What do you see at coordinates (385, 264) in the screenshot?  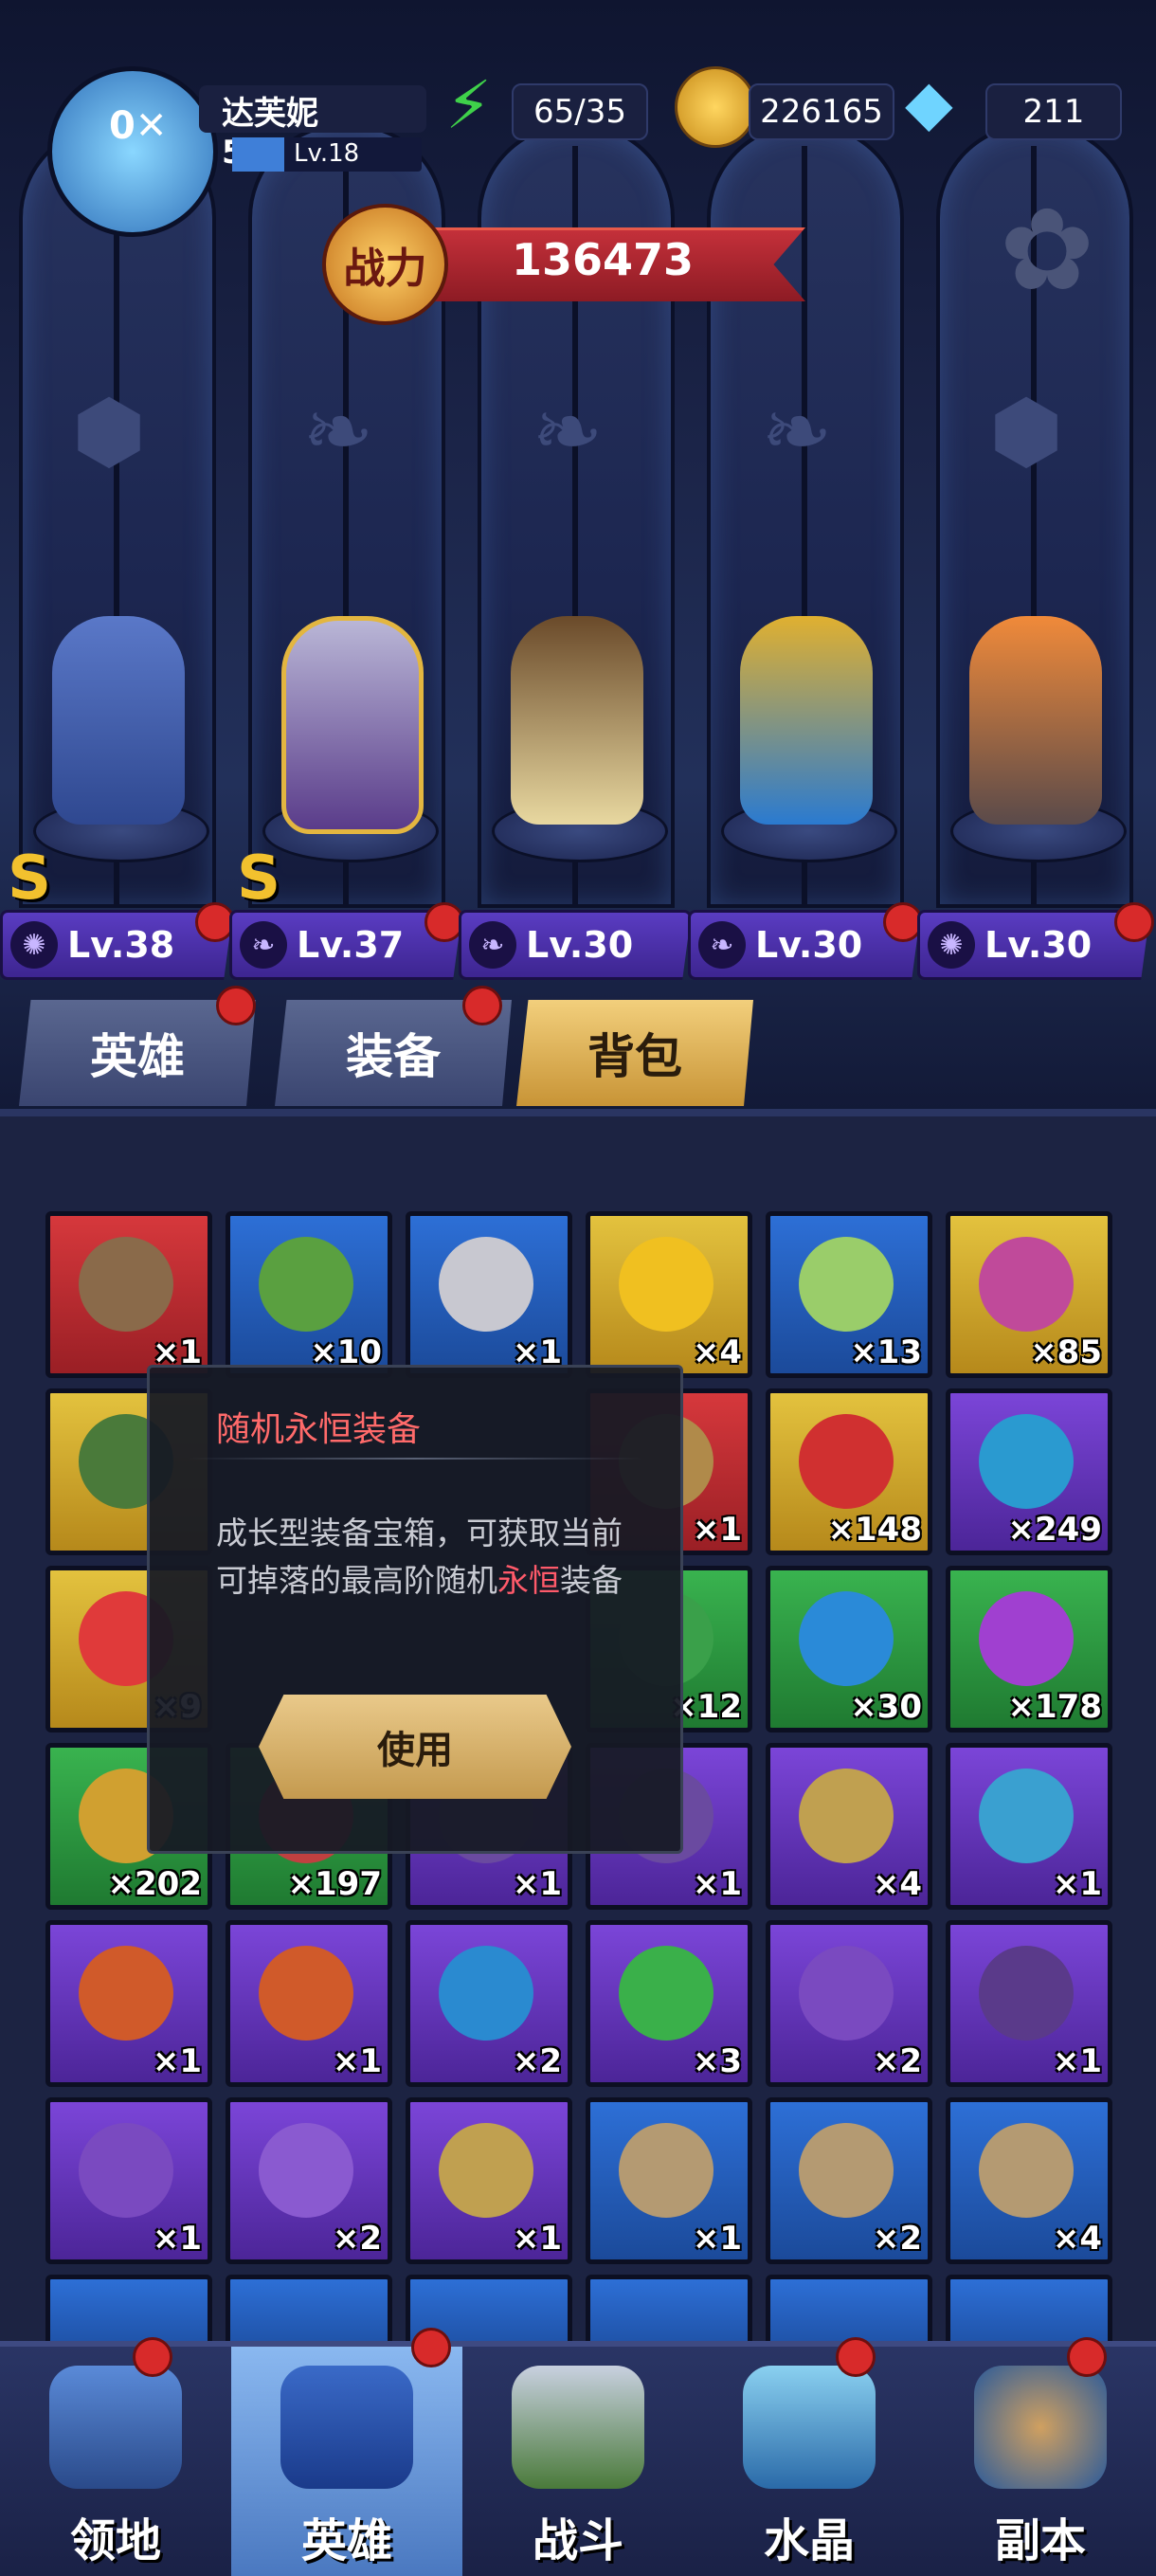 I see `power-label: 战力` at bounding box center [385, 264].